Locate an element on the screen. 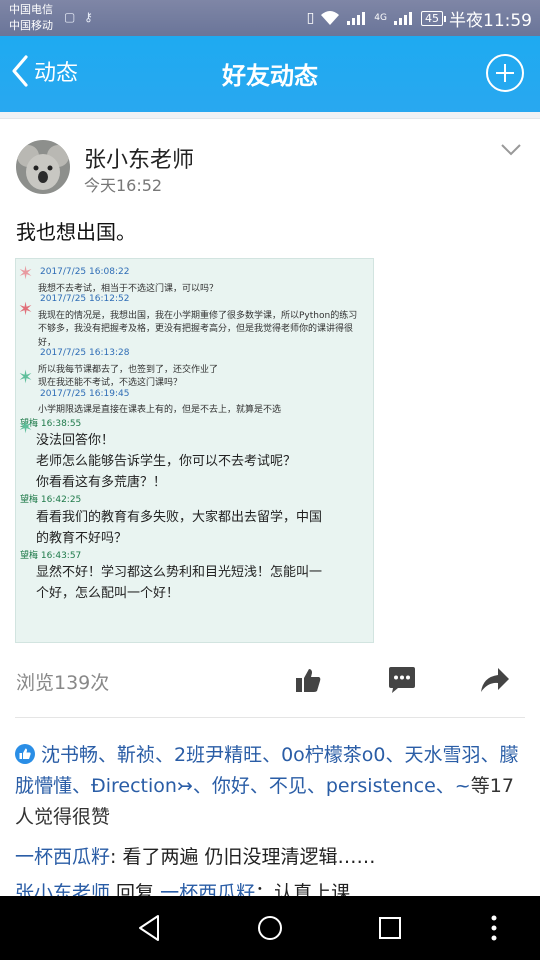 This screenshot has width=540, height=960. carrier-1: 中国电信 is located at coordinates (31, 9).